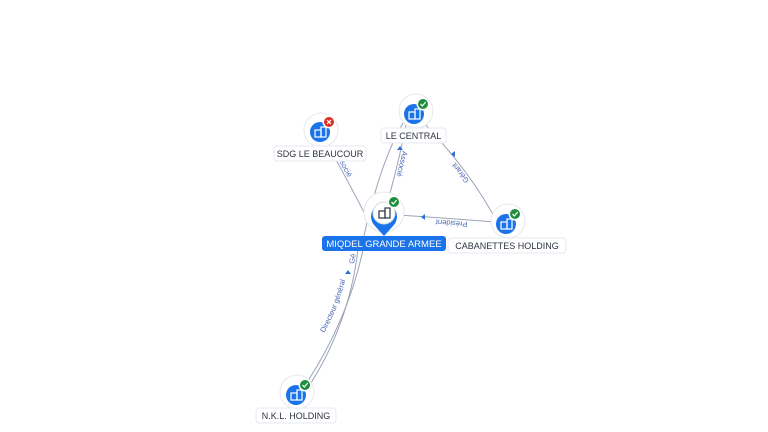 Image resolution: width=768 pixels, height=432 pixels. What do you see at coordinates (400, 148) in the screenshot?
I see `arrow-central-center` at bounding box center [400, 148].